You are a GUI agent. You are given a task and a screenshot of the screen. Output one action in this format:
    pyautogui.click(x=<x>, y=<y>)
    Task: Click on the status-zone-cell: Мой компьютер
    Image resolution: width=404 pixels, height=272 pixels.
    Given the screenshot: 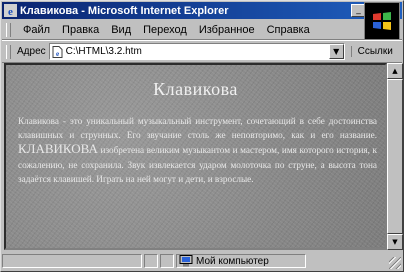 What is the action you would take?
    pyautogui.click(x=241, y=261)
    